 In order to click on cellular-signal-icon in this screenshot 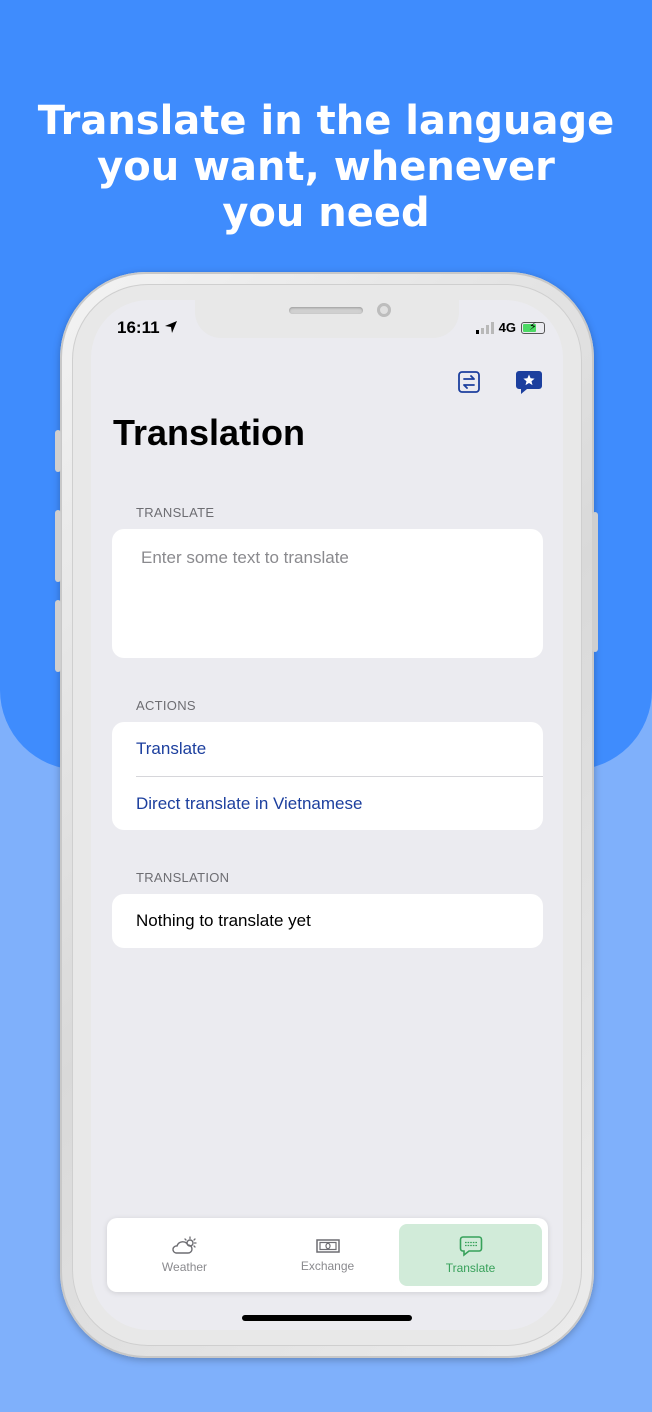, I will do `click(484, 327)`.